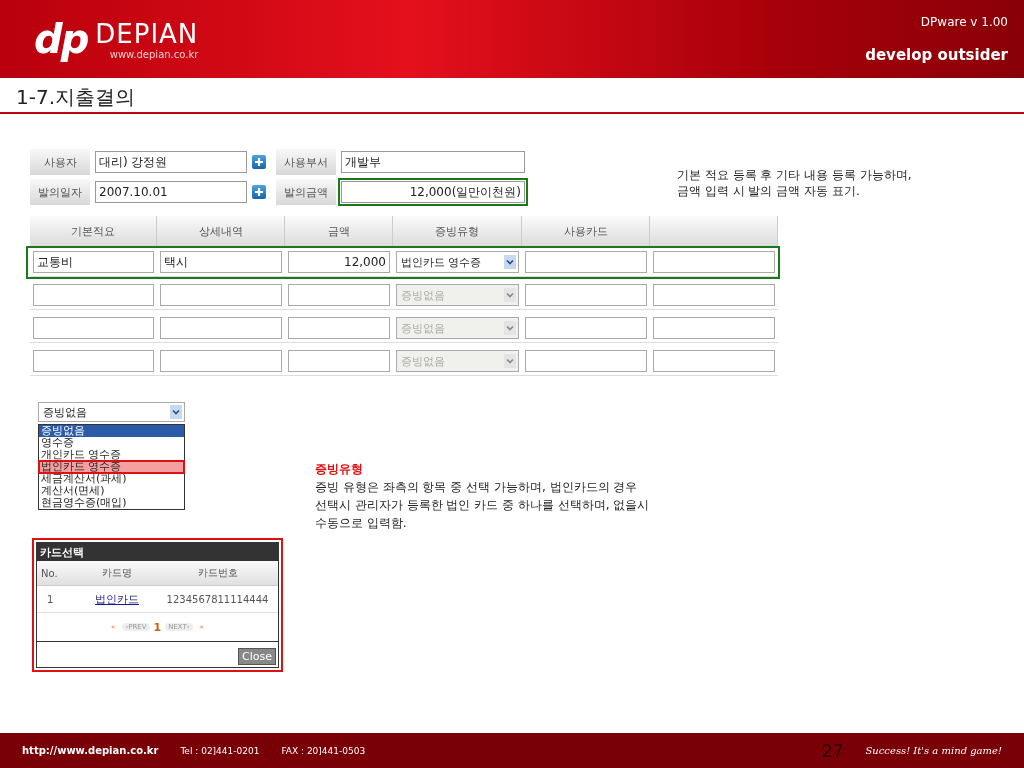 Image resolution: width=1024 pixels, height=768 pixels. I want to click on column-header: 기본적요, so click(93, 231).